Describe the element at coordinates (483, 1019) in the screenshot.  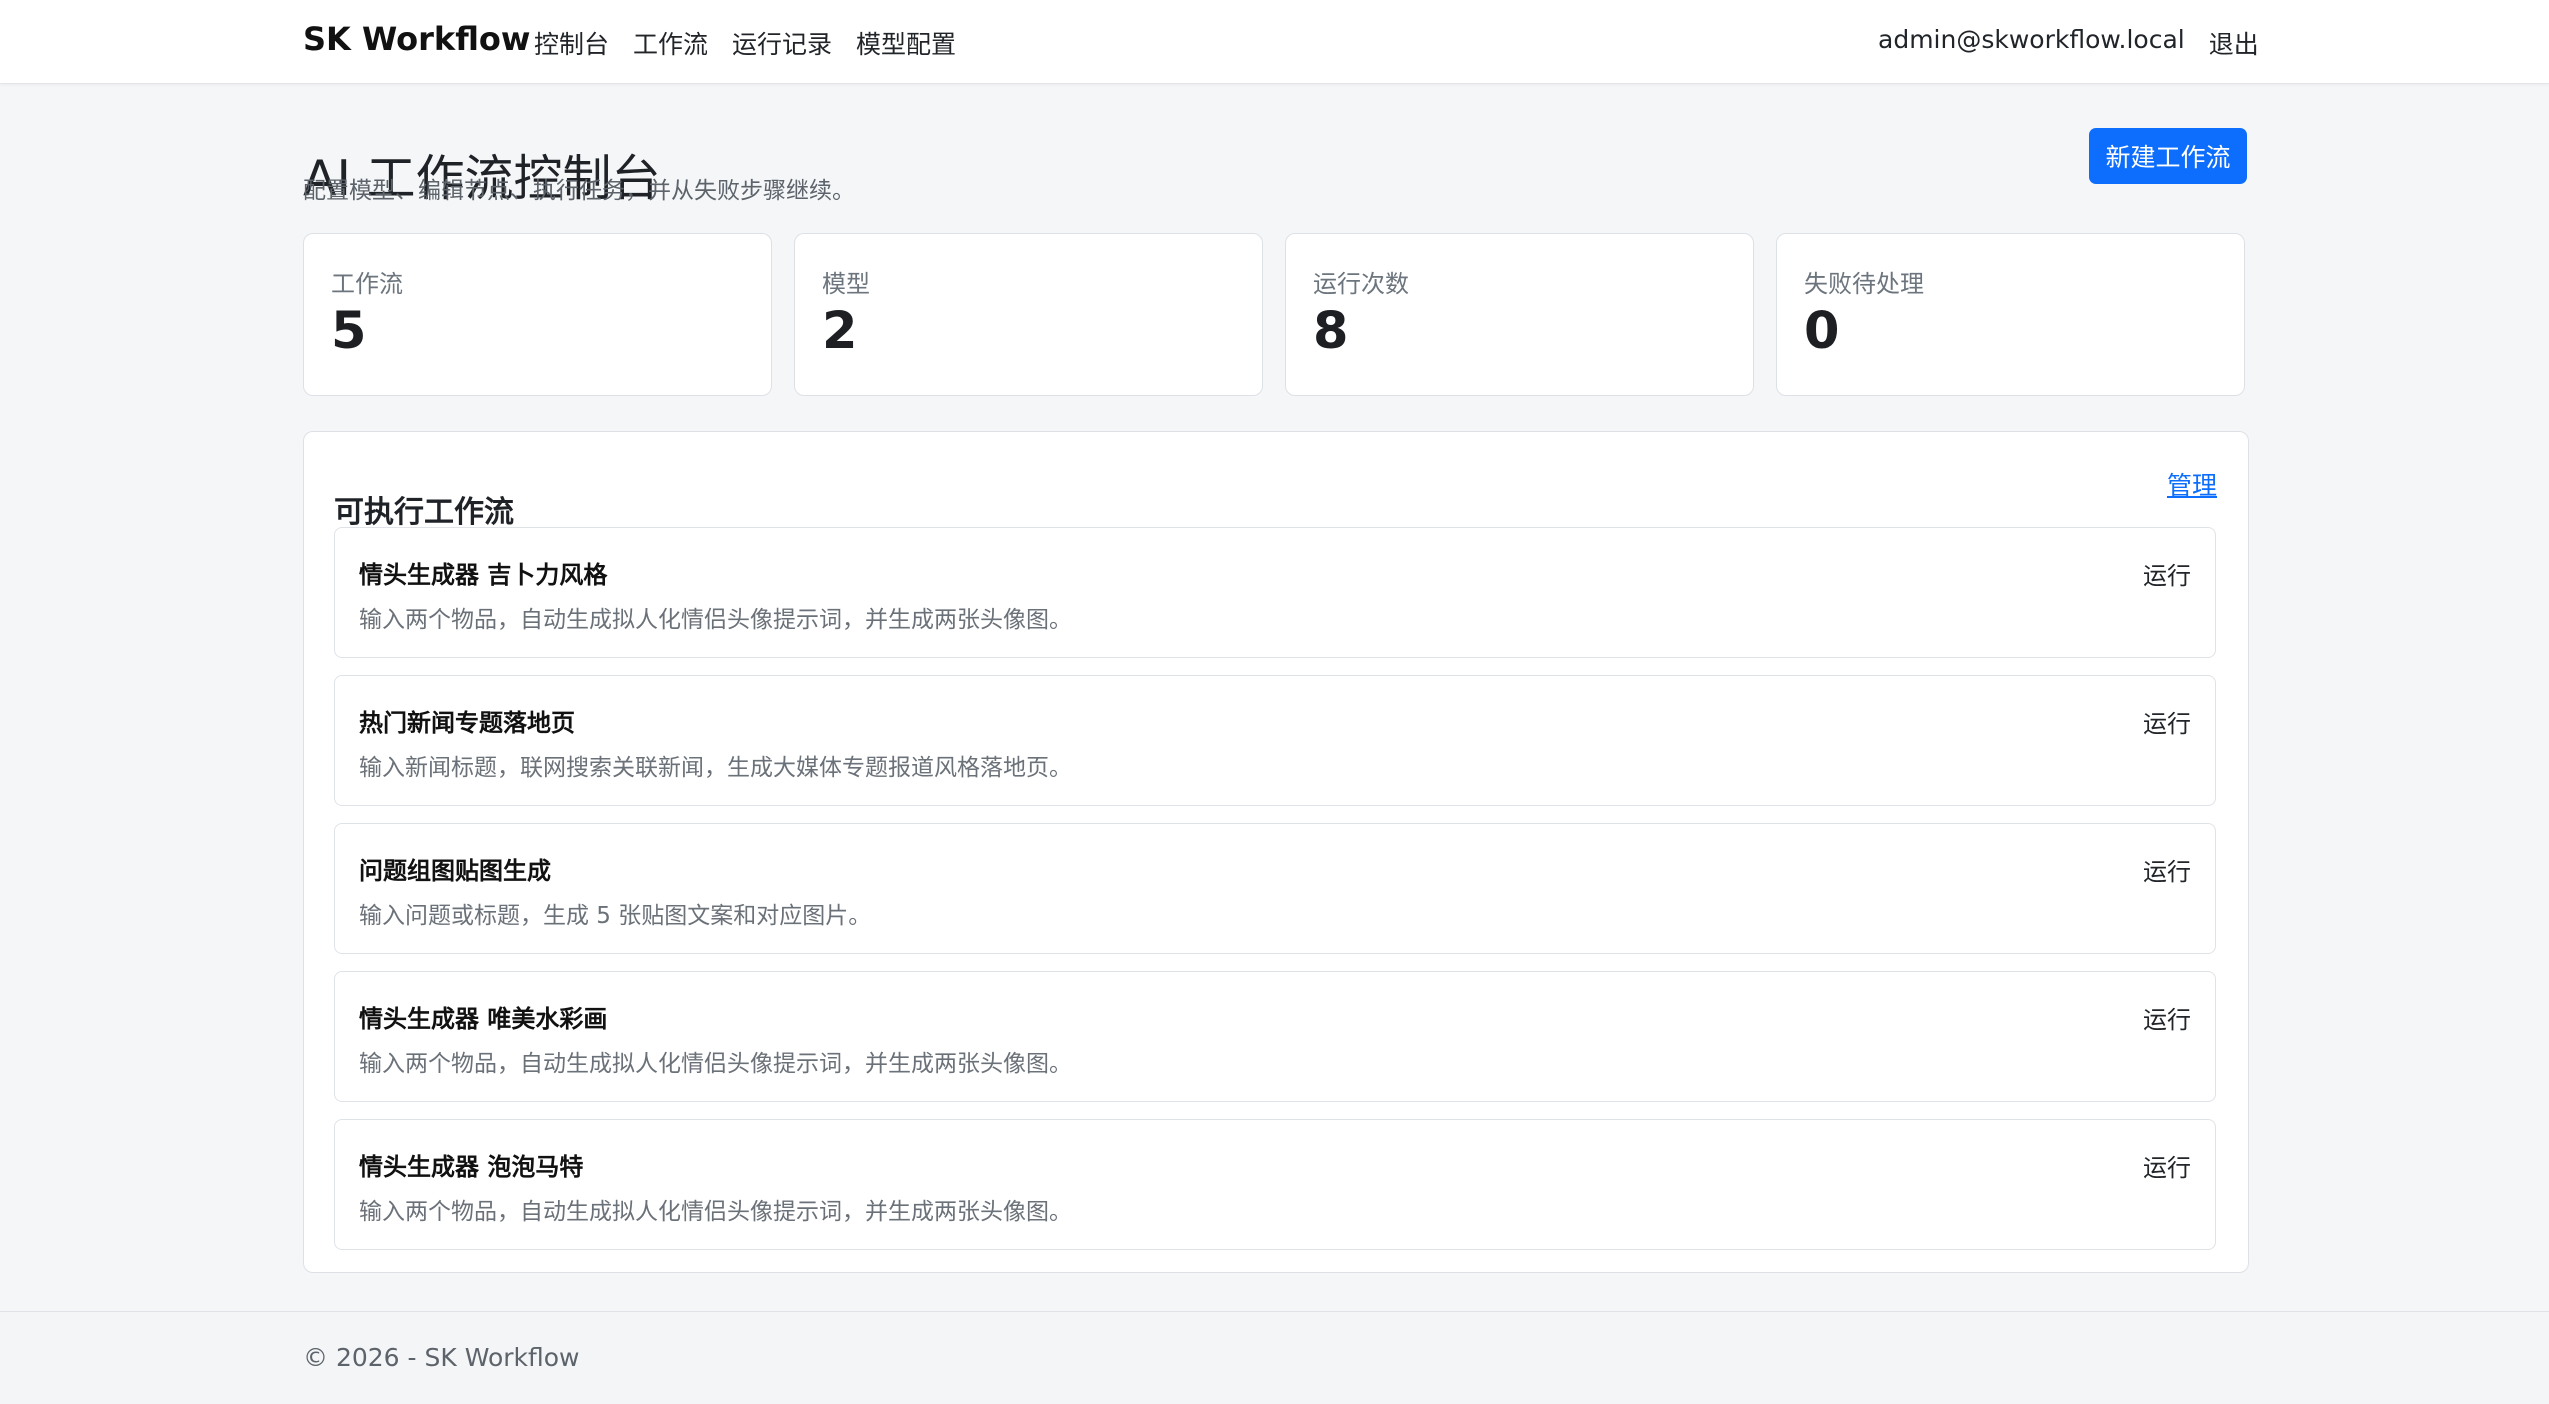
I see `workflow-name: 情头生成器 唯美水彩画` at that location.